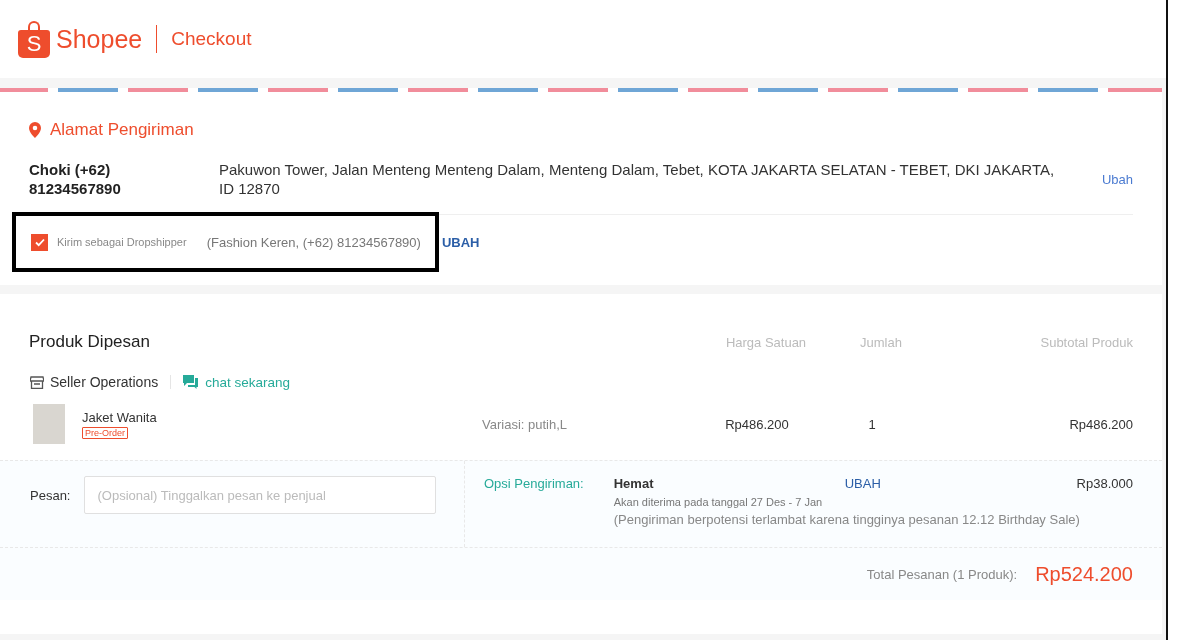 This screenshot has height=640, width=1184. I want to click on total-amount: Rp524.200, so click(1084, 574).